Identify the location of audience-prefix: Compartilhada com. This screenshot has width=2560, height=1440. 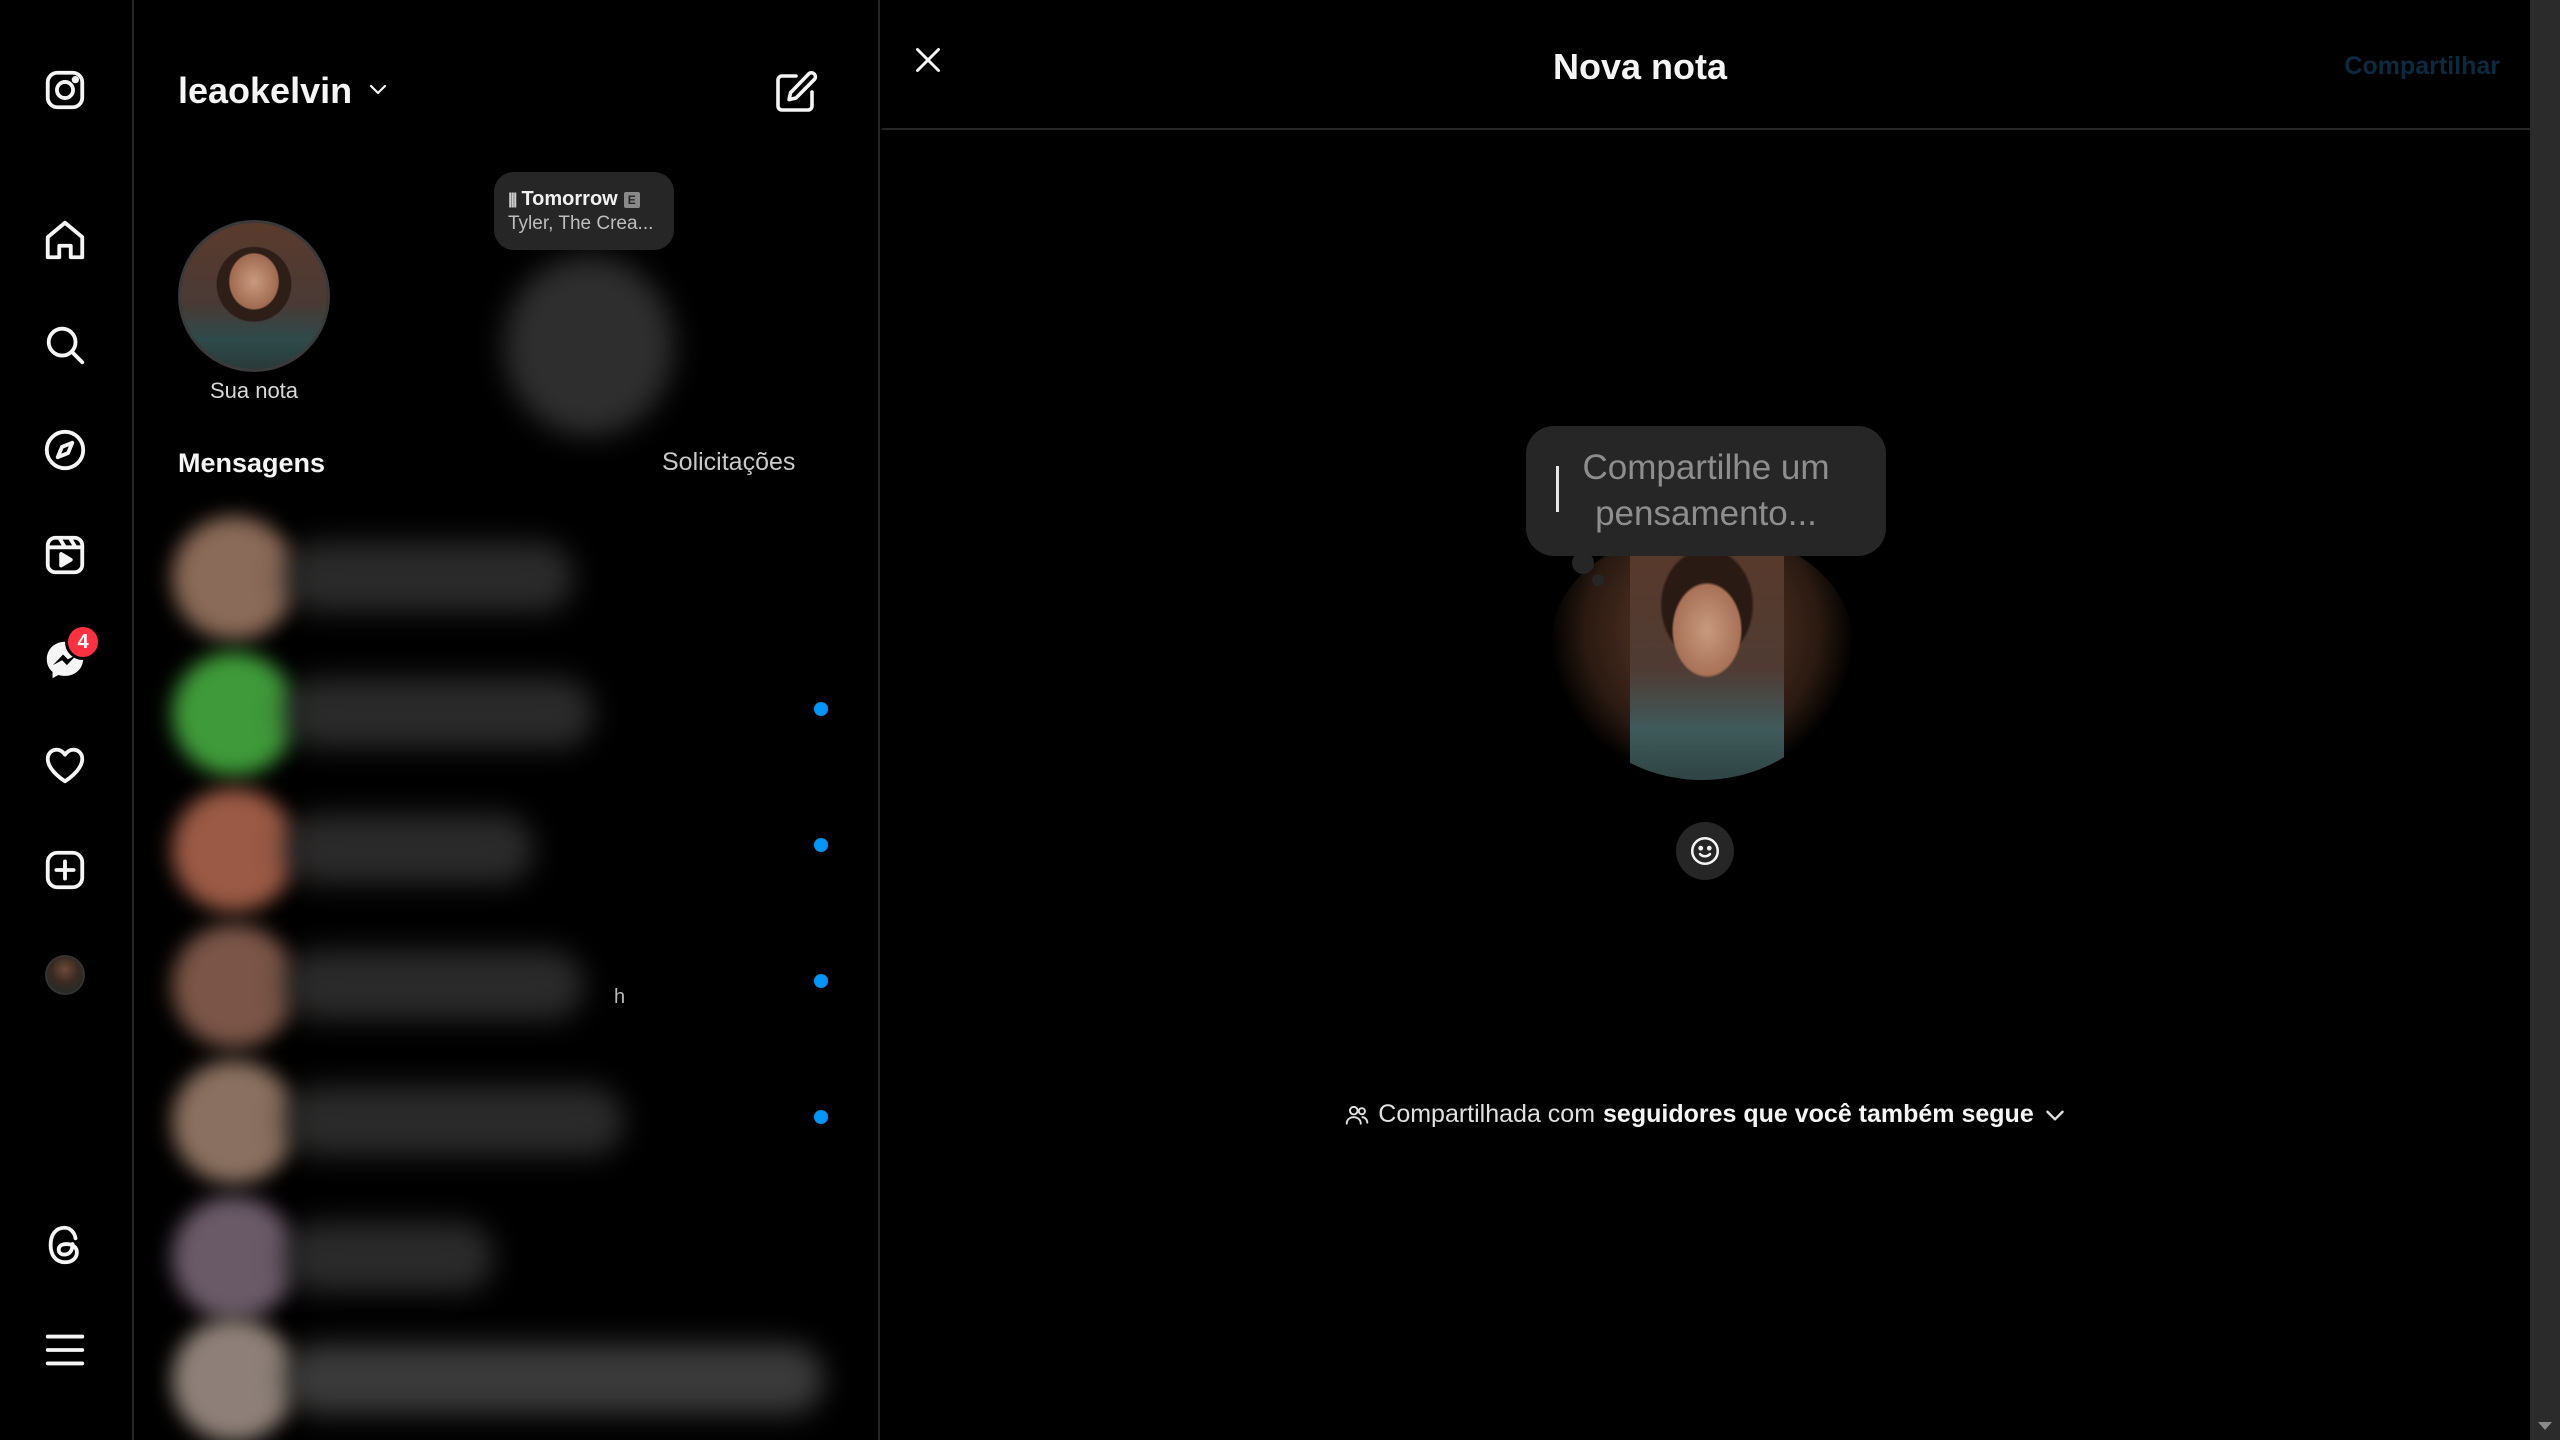
(1487, 1114).